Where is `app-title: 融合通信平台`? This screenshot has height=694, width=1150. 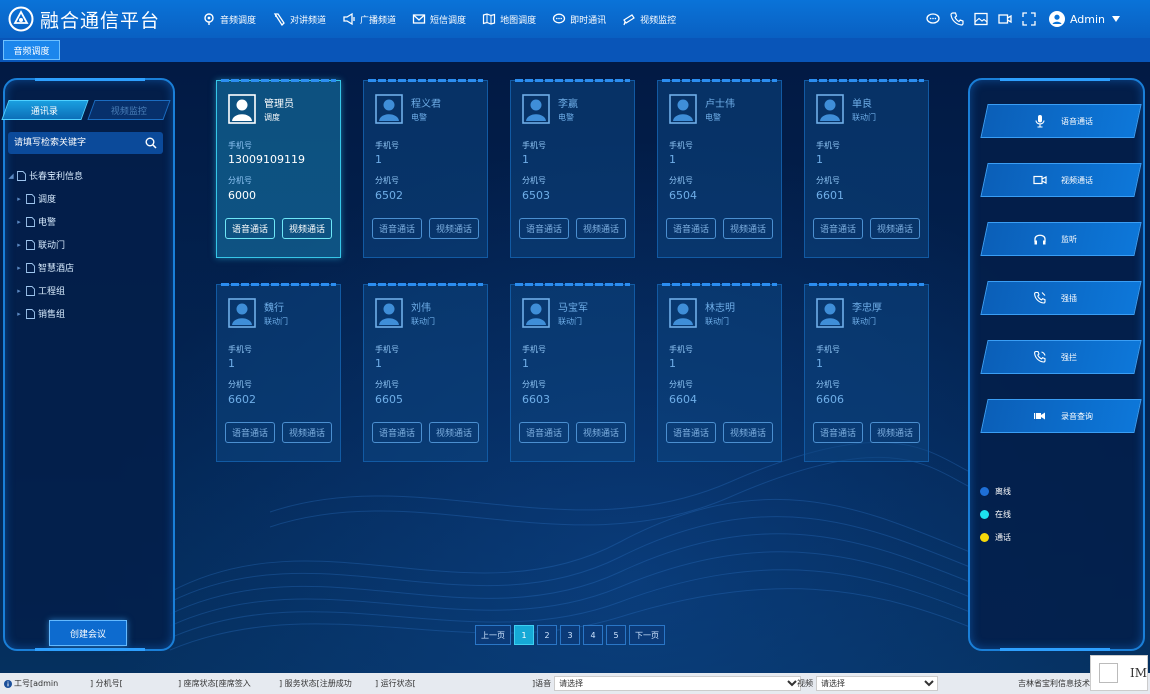
app-title: 融合通信平台 is located at coordinates (100, 20).